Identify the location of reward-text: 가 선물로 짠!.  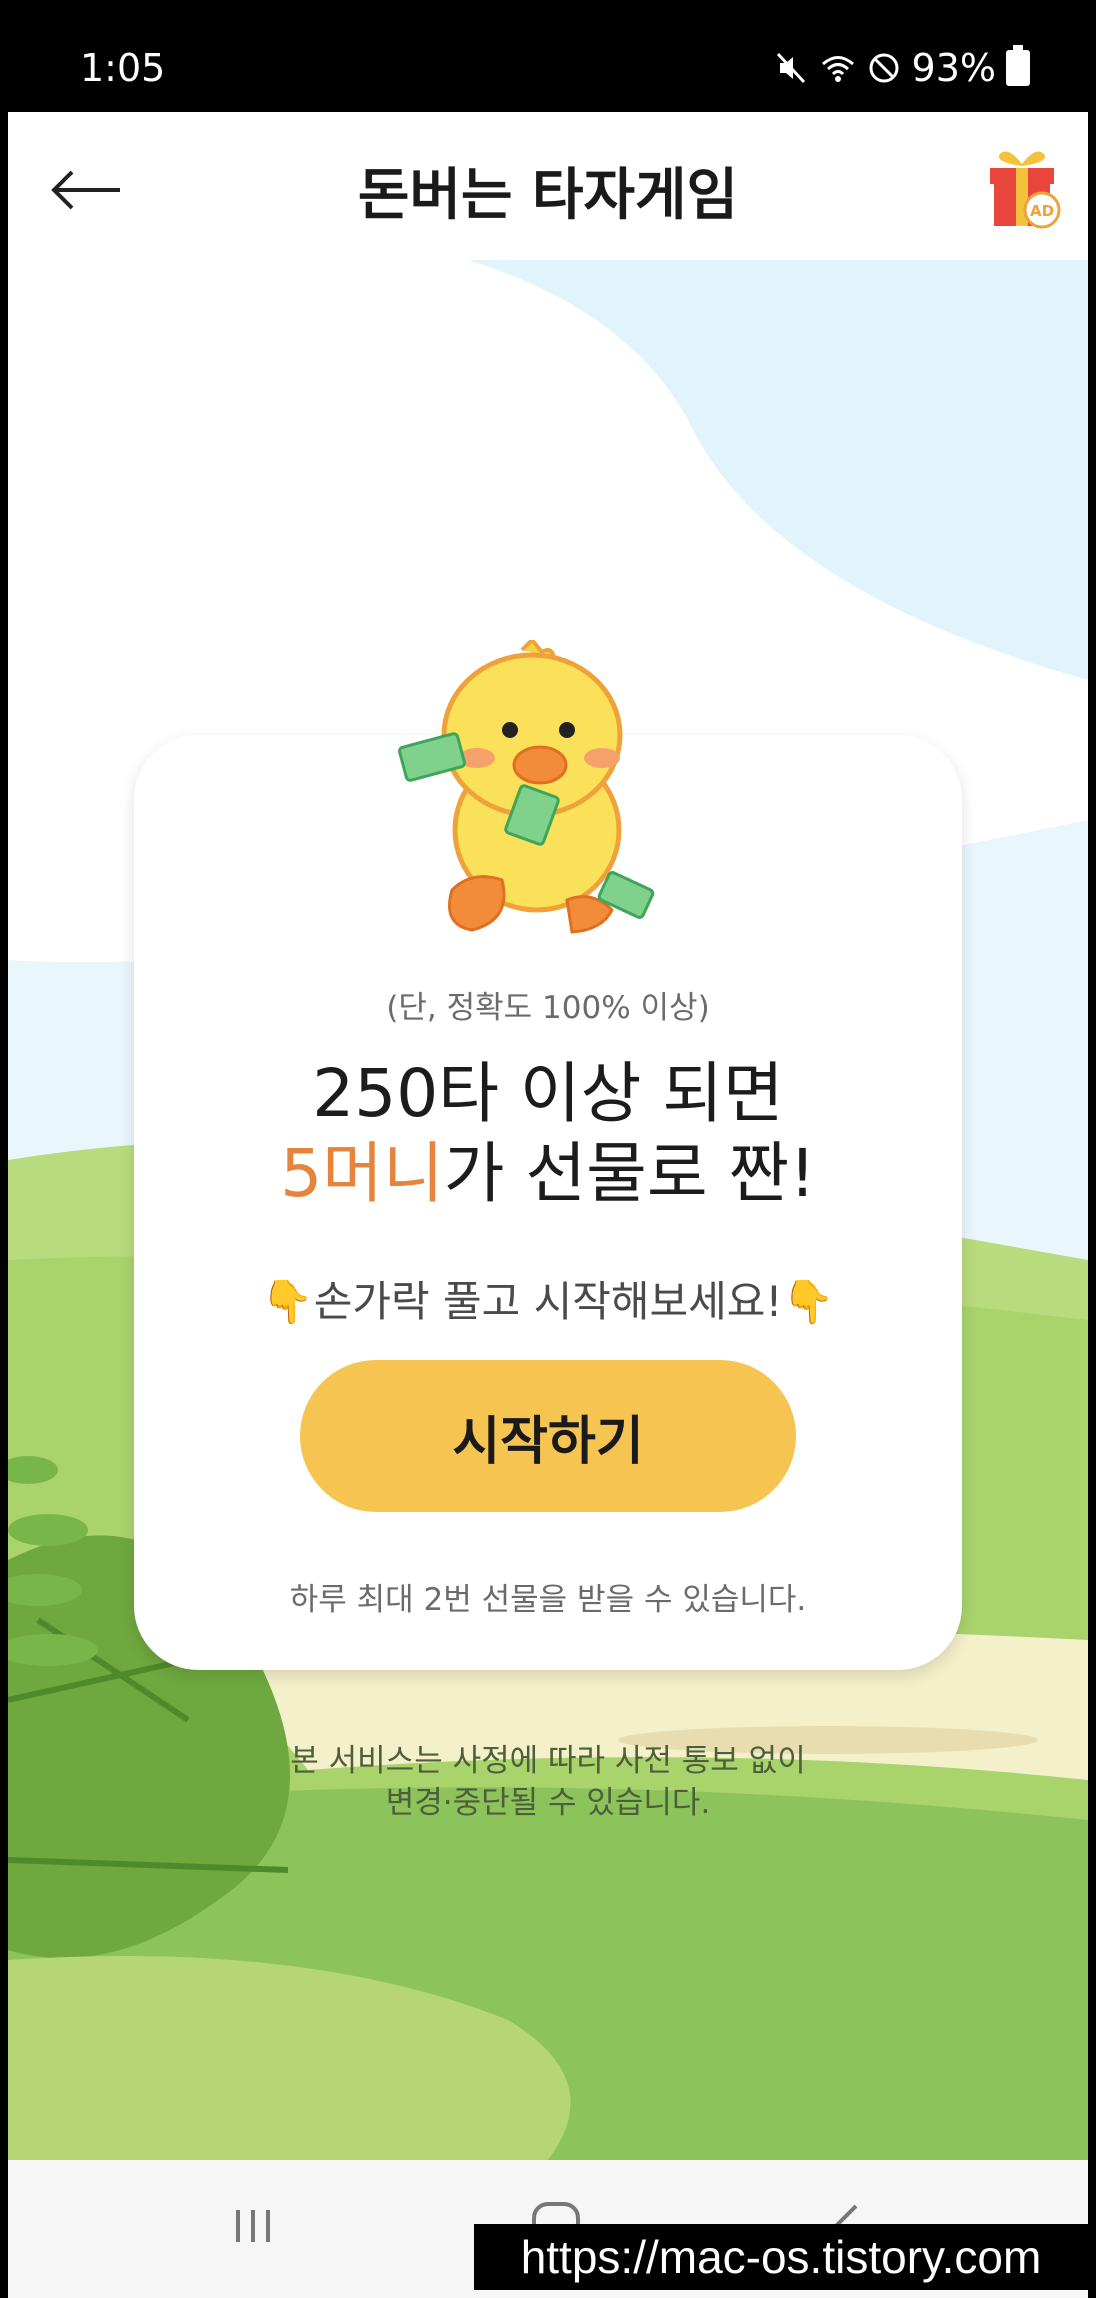
(629, 1173).